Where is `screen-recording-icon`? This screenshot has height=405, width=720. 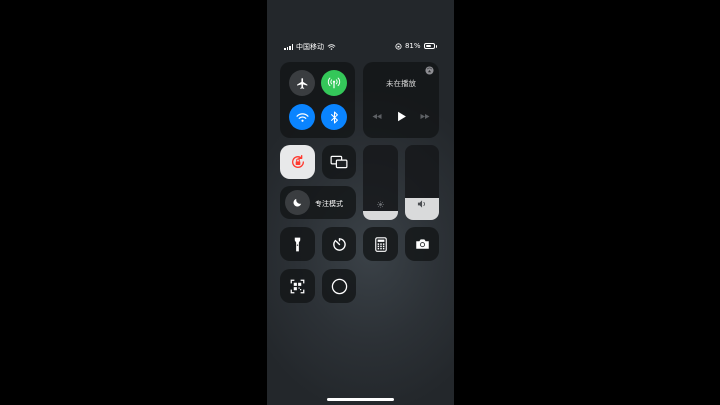
screen-recording-icon is located at coordinates (339, 286).